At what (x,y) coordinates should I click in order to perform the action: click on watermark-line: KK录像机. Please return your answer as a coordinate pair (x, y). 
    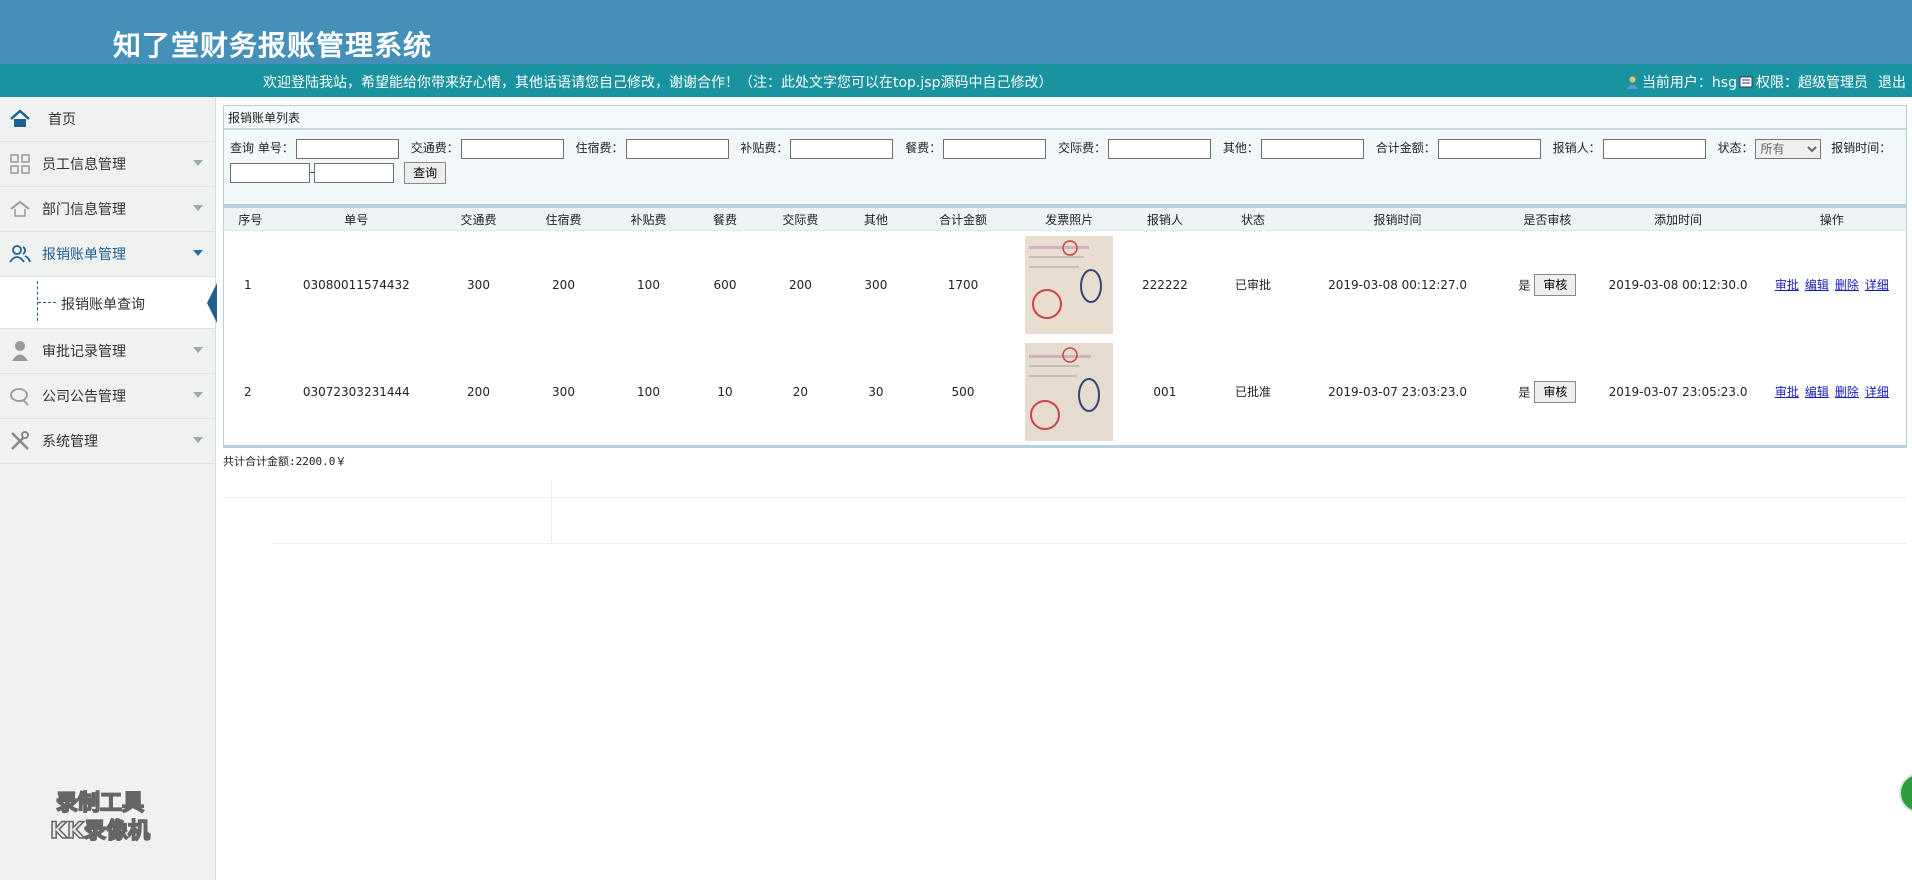
    Looking at the image, I should click on (100, 831).